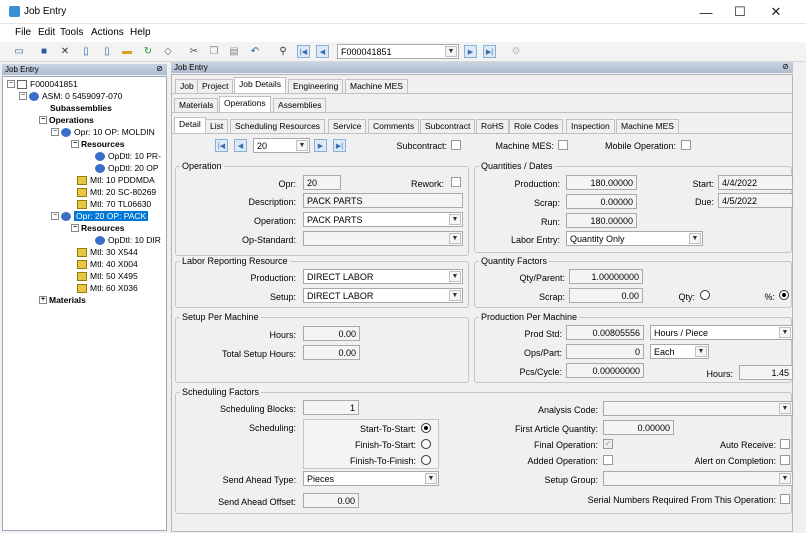  I want to click on tab-subcontract: Subcontract, so click(448, 126).